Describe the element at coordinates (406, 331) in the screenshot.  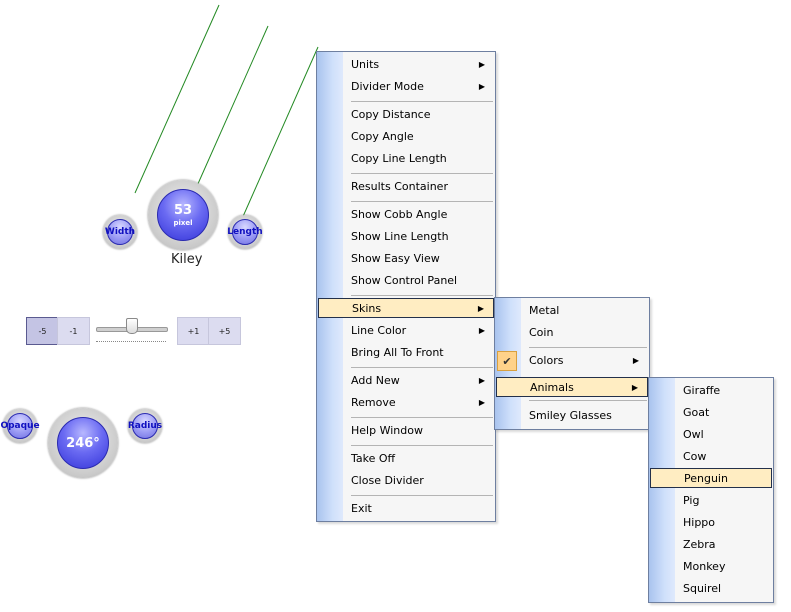
I see `menu-item-line-color: Line Color ▶` at that location.